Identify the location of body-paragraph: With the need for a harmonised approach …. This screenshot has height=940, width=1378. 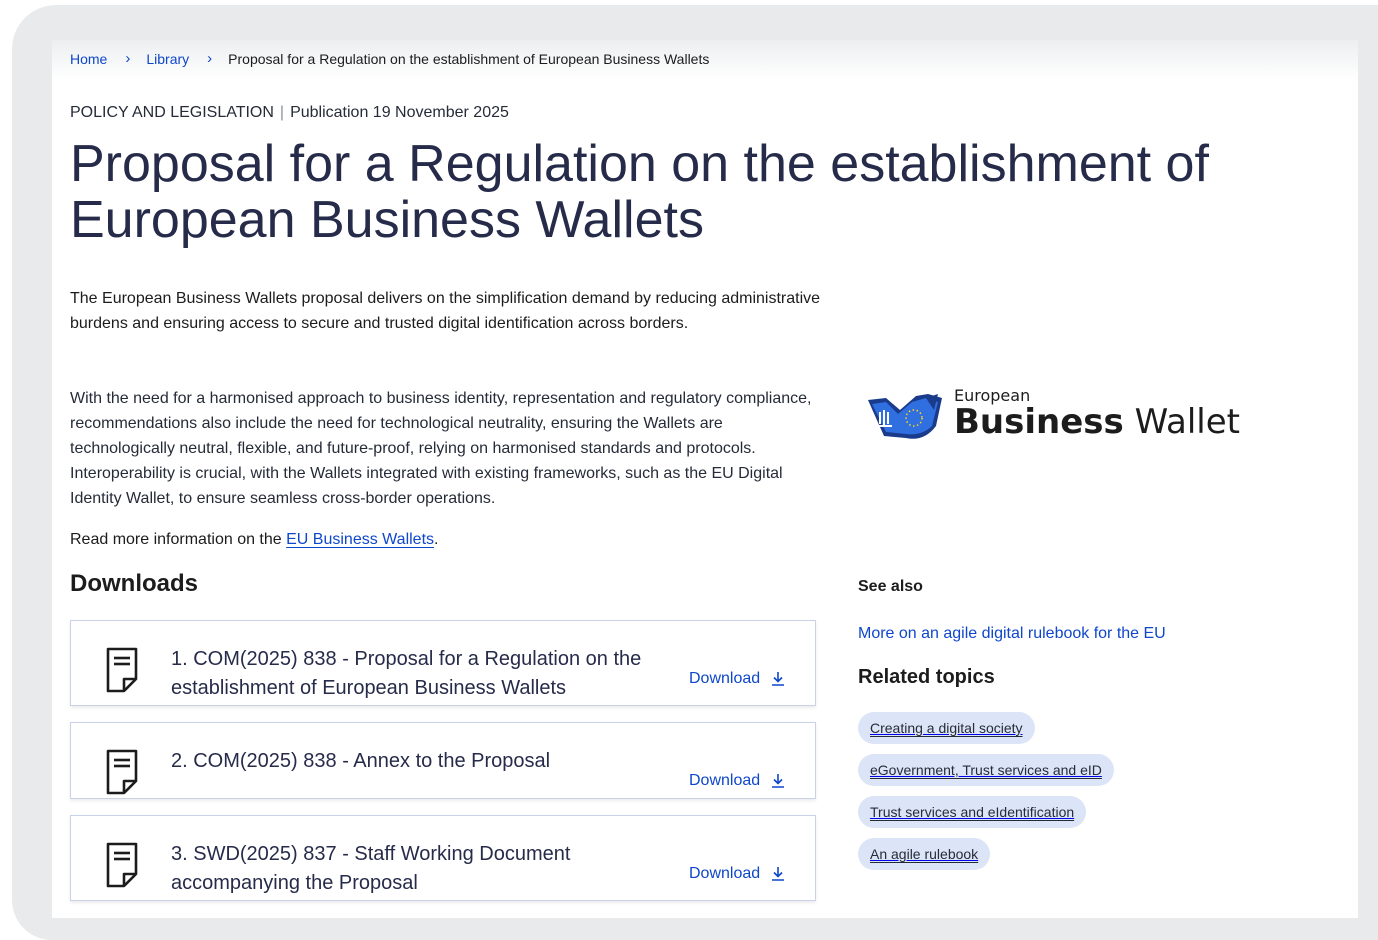
(441, 448).